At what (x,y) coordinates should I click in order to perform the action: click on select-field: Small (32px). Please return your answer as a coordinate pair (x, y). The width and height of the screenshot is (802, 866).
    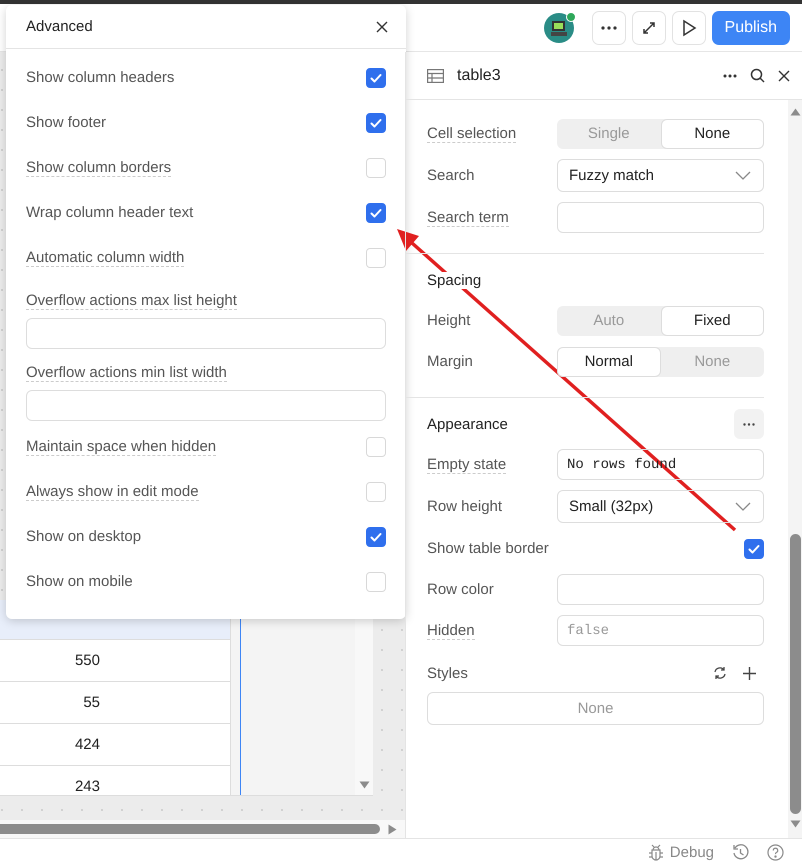
    Looking at the image, I should click on (660, 506).